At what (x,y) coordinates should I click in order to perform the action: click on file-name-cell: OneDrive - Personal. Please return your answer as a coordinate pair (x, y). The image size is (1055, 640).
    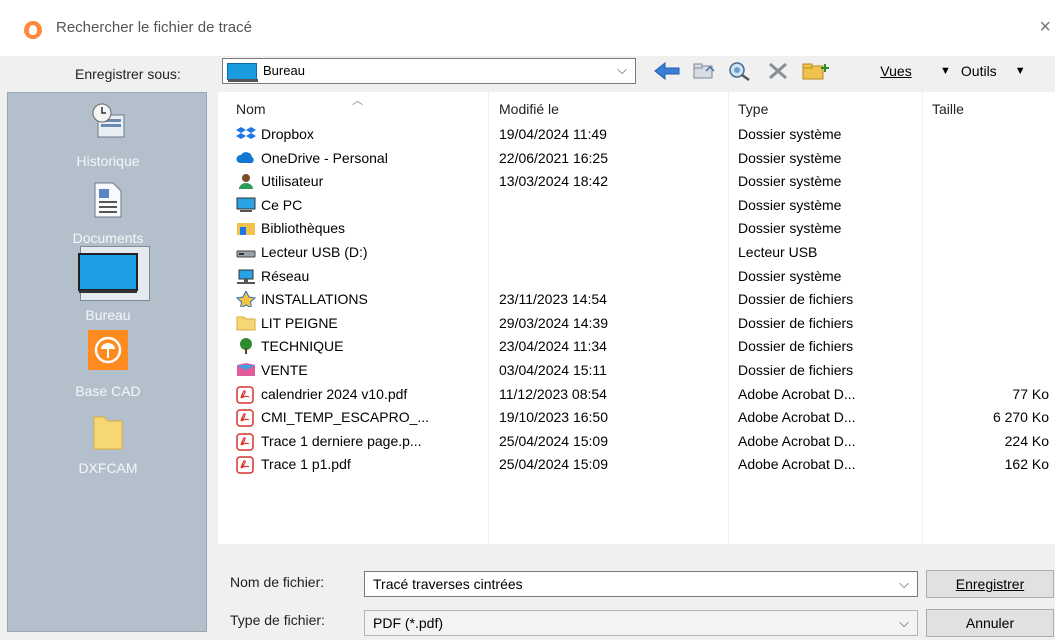
    Looking at the image, I should click on (312, 158).